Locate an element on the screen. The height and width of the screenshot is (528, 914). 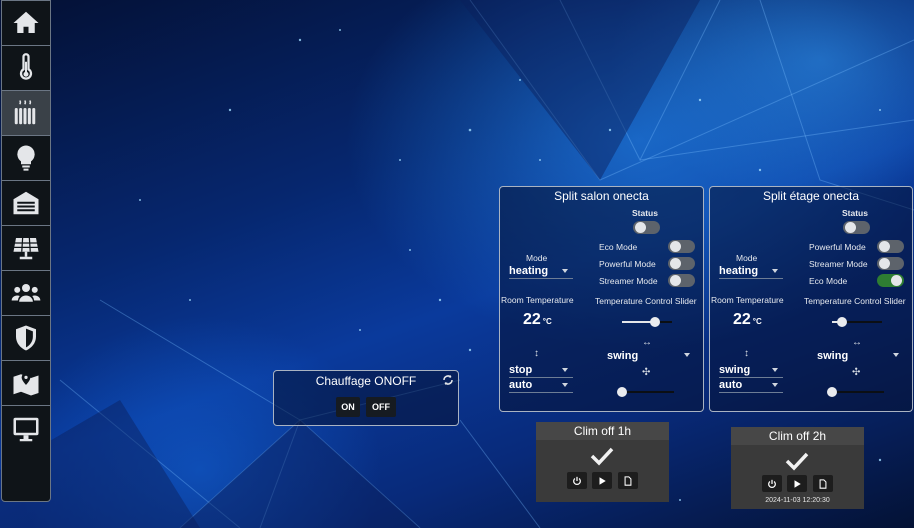
play-icon is located at coordinates (797, 483).